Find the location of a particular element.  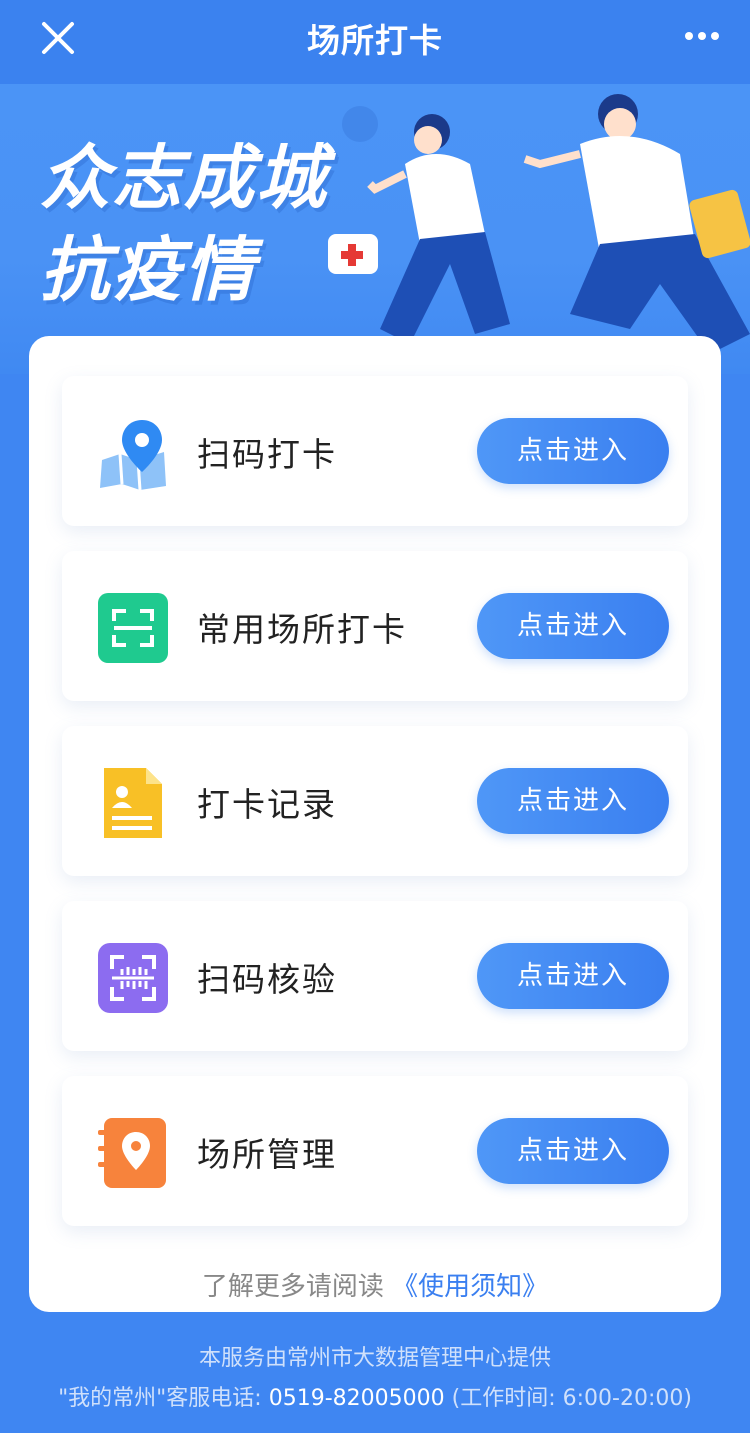

hotline-phone: 0519-82005000 is located at coordinates (357, 1398).